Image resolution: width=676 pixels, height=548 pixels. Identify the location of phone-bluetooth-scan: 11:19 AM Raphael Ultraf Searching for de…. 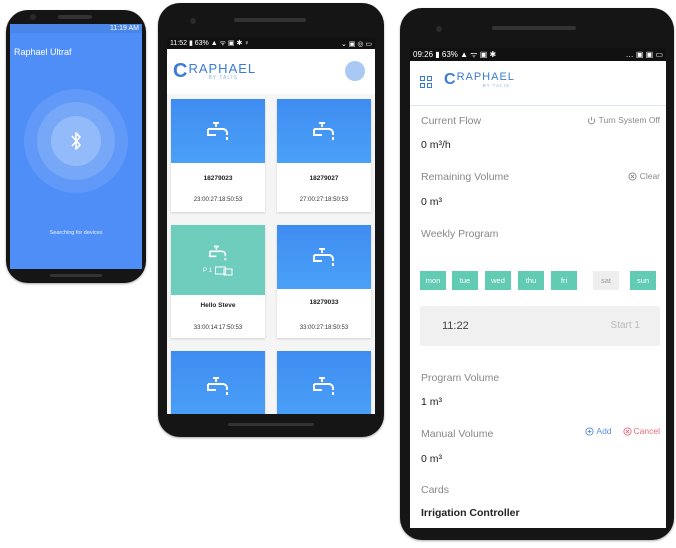
(76, 146).